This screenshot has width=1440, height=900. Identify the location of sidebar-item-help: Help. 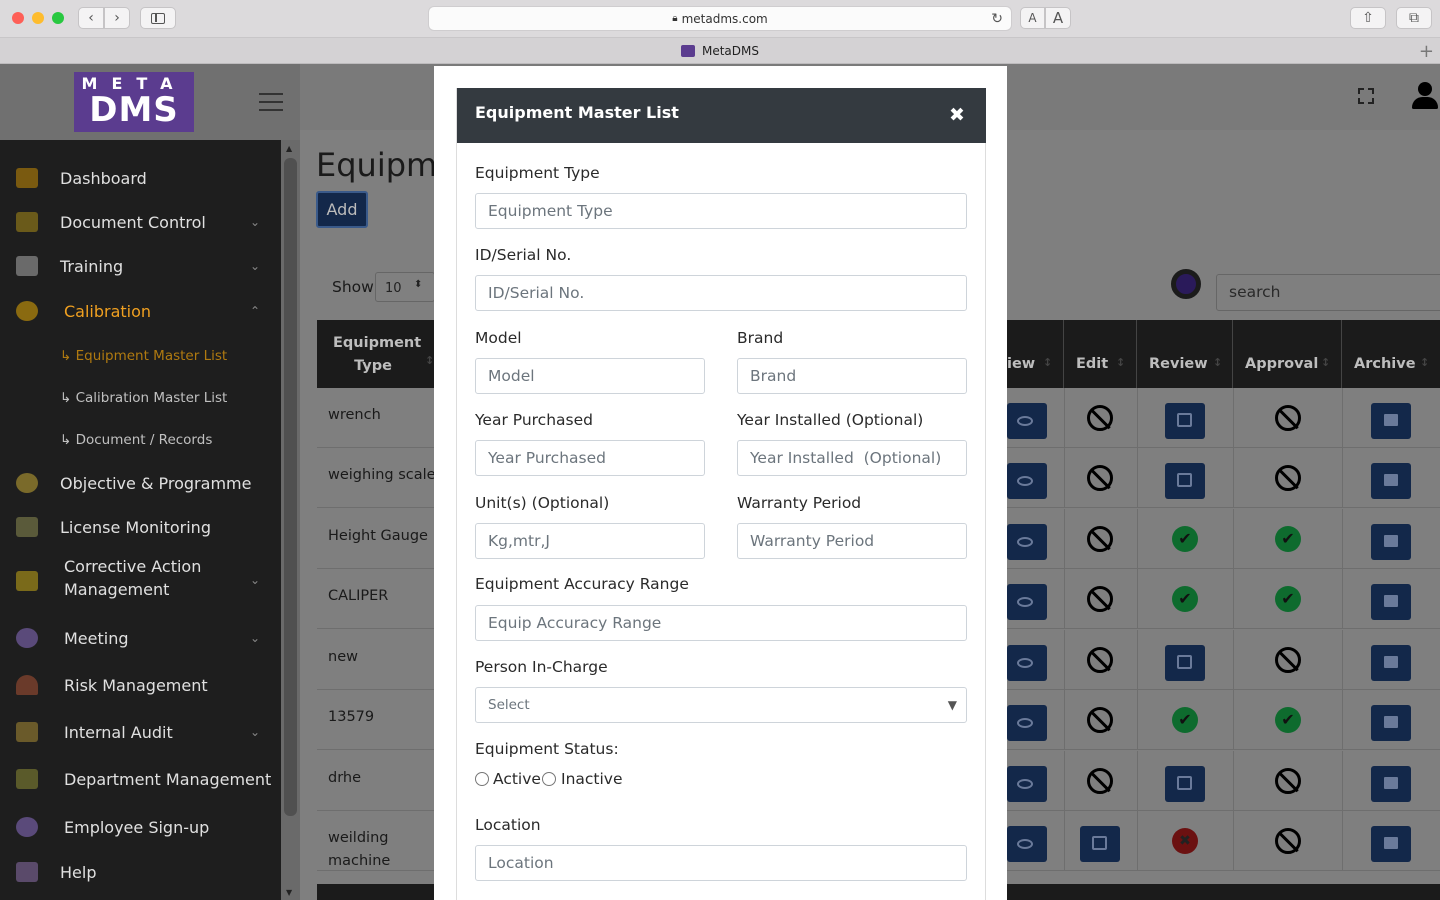
(140, 872).